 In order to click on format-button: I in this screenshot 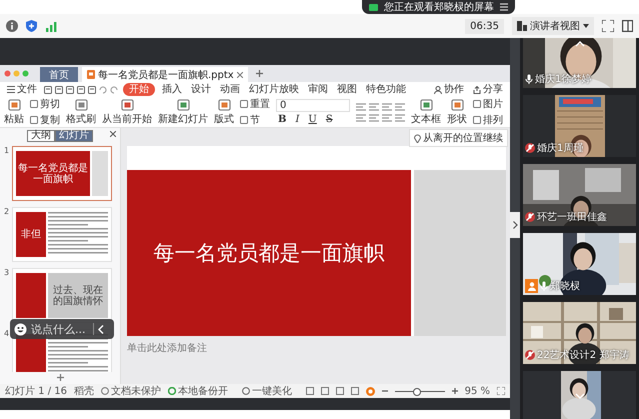, I will do `click(297, 119)`.